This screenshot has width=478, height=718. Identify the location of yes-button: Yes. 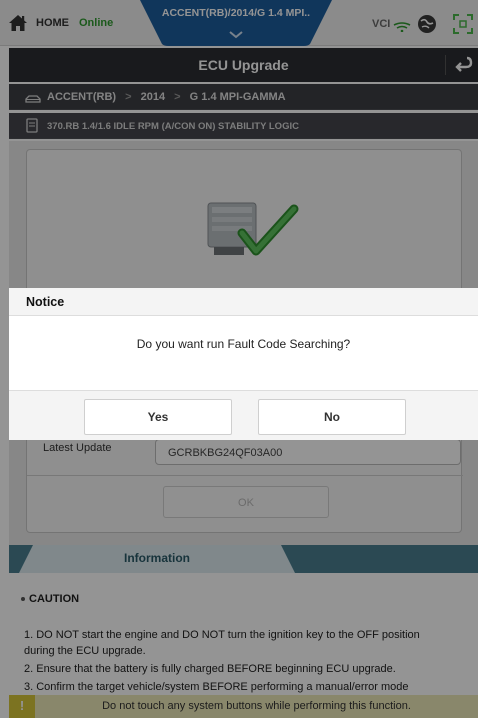
(158, 417).